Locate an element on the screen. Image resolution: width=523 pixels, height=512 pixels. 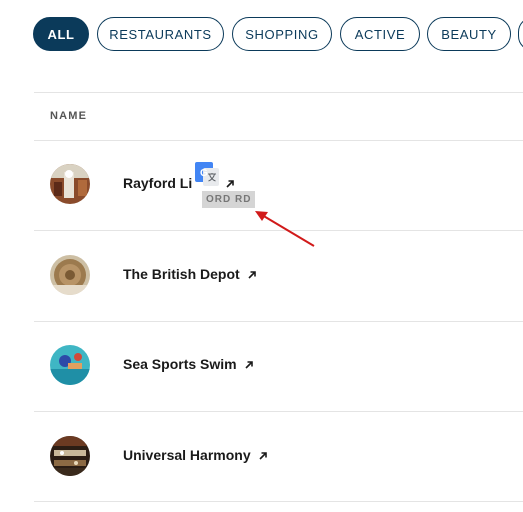
filter-chip-restaurants: RESTAURANTS is located at coordinates (160, 34).